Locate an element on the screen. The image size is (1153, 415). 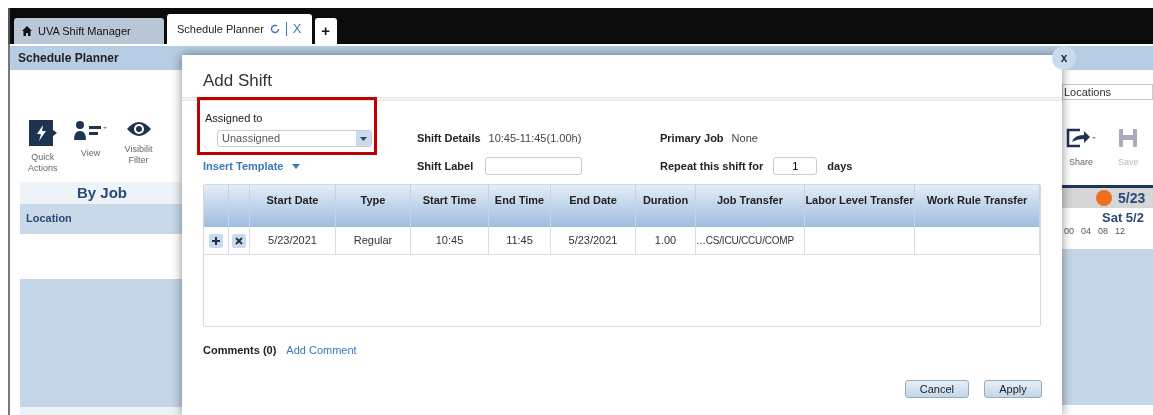
field-label: Shift Label is located at coordinates (445, 166).